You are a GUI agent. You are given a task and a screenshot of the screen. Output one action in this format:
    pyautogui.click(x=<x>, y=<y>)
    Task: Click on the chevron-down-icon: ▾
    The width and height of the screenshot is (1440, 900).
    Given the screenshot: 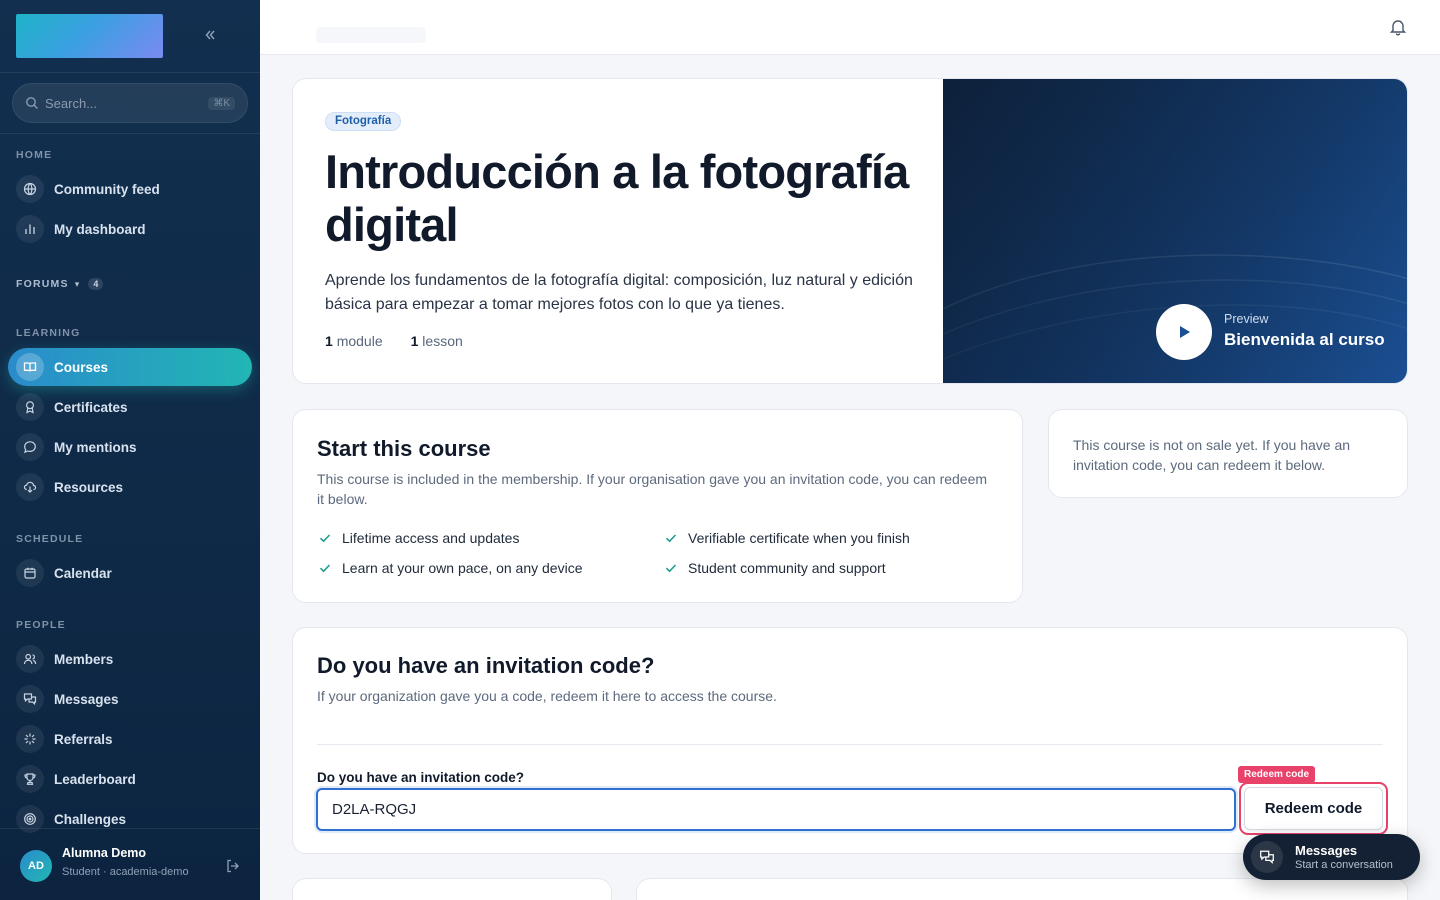 What is the action you would take?
    pyautogui.click(x=77, y=283)
    